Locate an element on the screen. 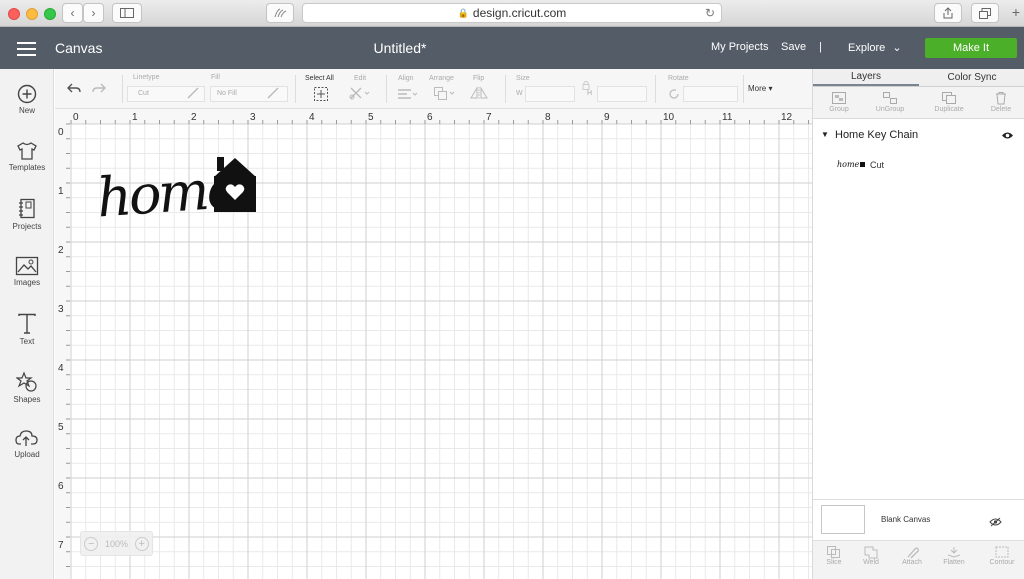  select-all-label: Select All is located at coordinates (319, 78).